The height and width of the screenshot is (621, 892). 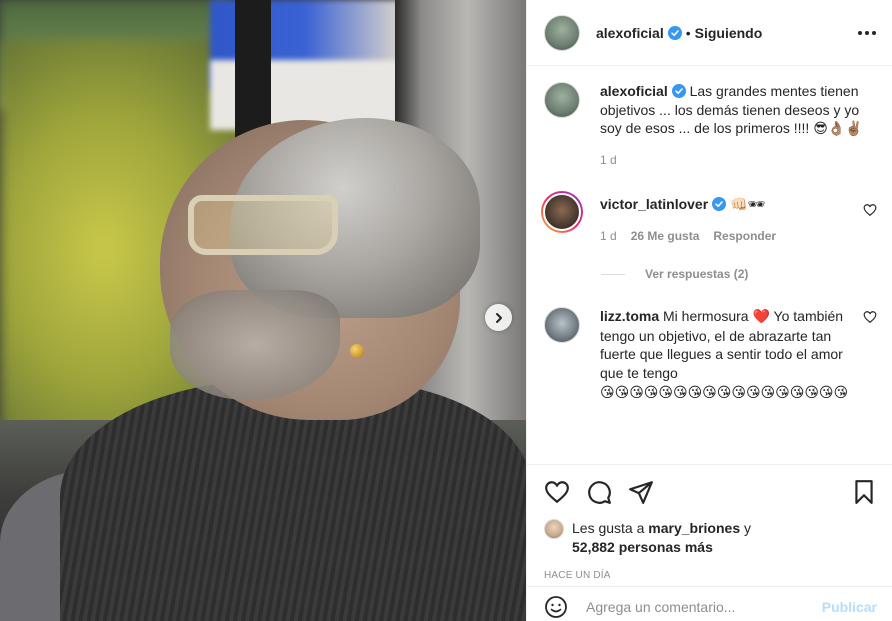 I want to click on smiley-icon, so click(x=556, y=607).